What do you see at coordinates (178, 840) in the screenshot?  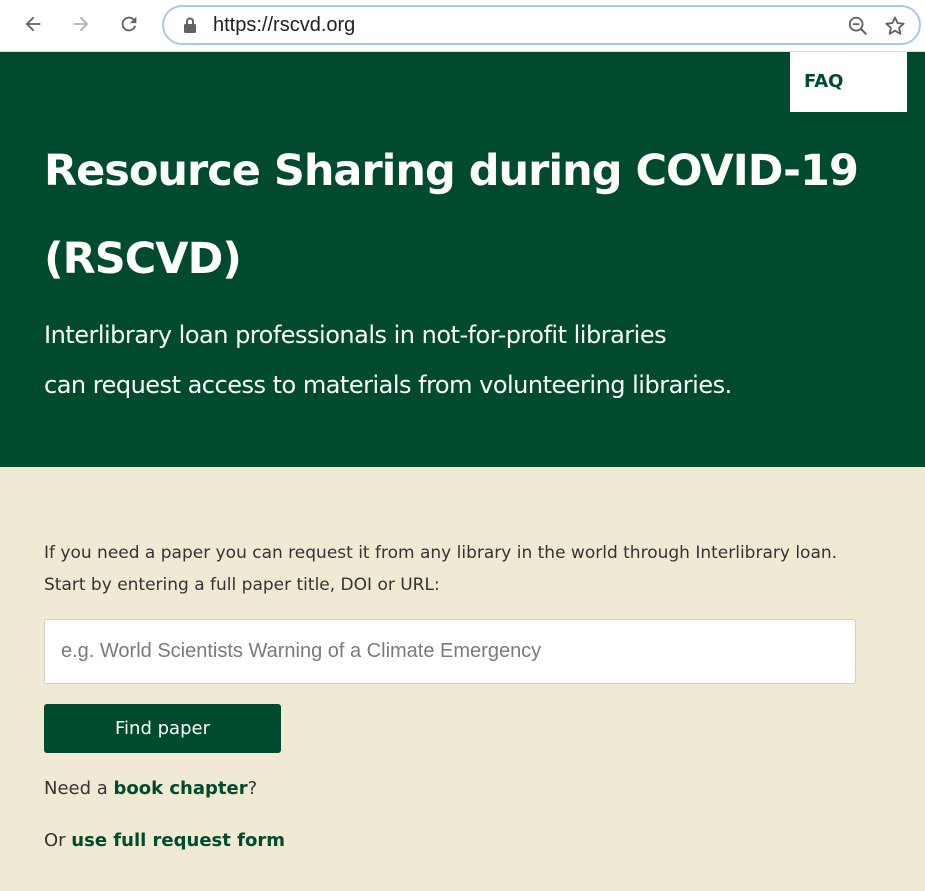 I see `full-request-form-link: use full request form` at bounding box center [178, 840].